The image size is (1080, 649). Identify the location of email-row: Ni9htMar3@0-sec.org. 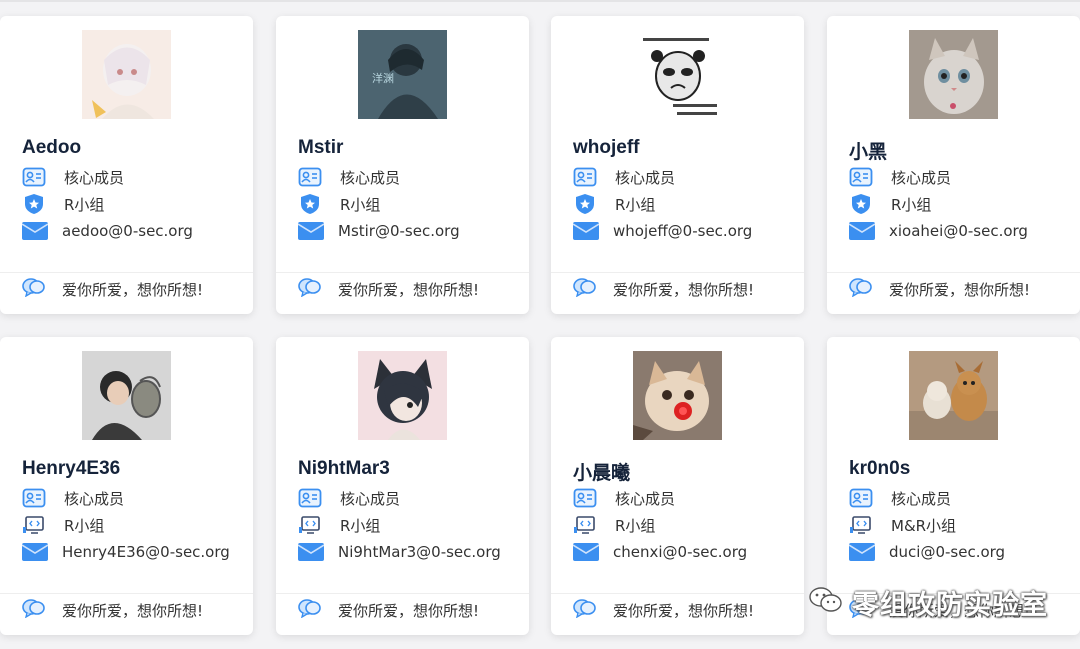
(399, 552).